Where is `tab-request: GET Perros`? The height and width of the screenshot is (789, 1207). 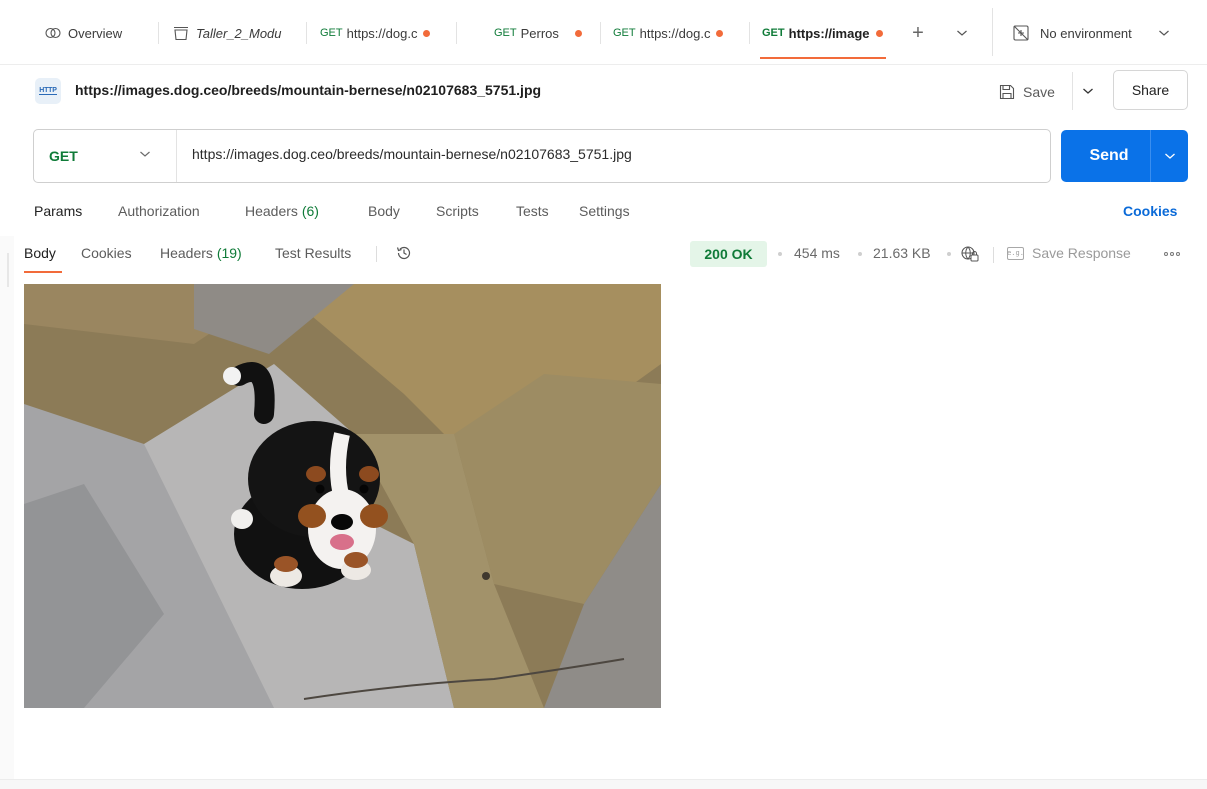
tab-request: GET Perros is located at coordinates (544, 33).